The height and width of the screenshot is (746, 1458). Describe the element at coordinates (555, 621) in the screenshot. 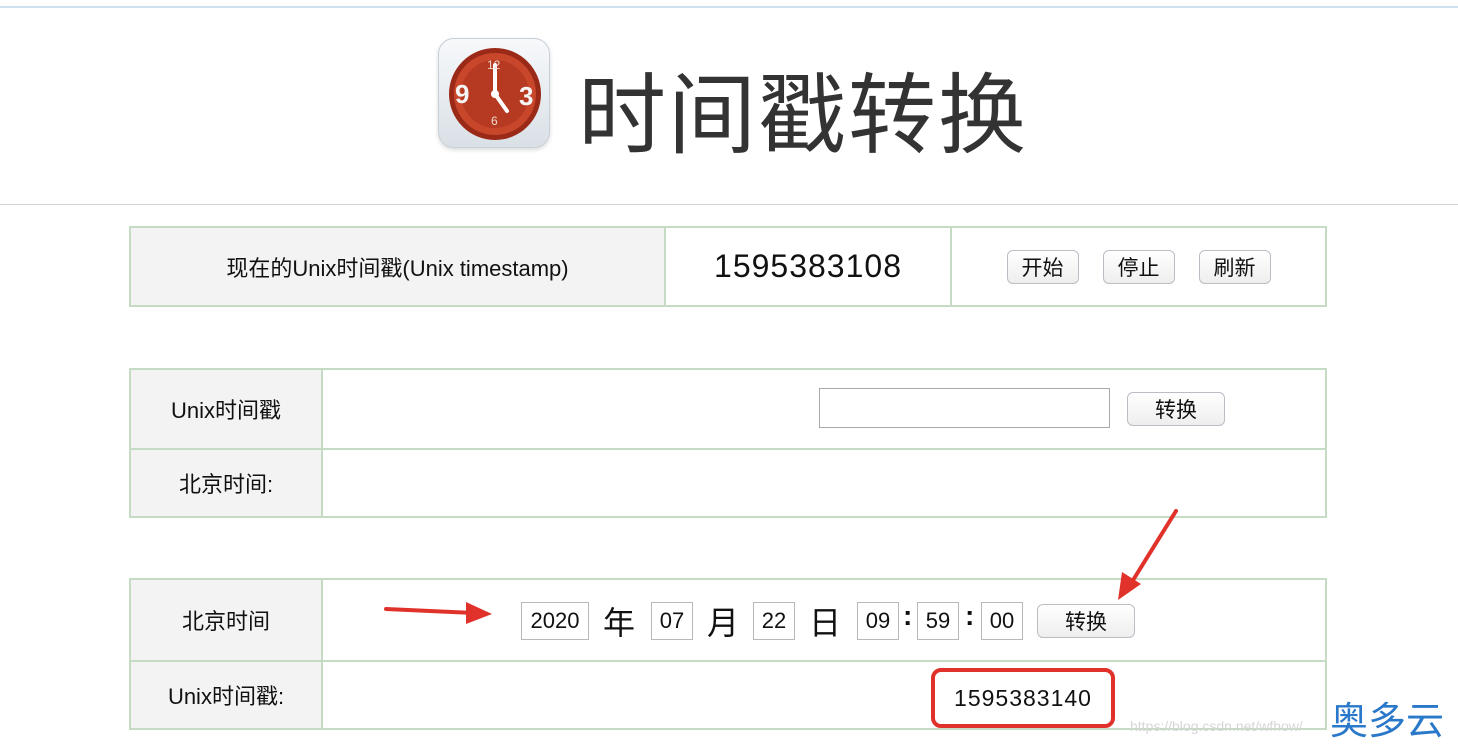

I see `year-field: 2020` at that location.